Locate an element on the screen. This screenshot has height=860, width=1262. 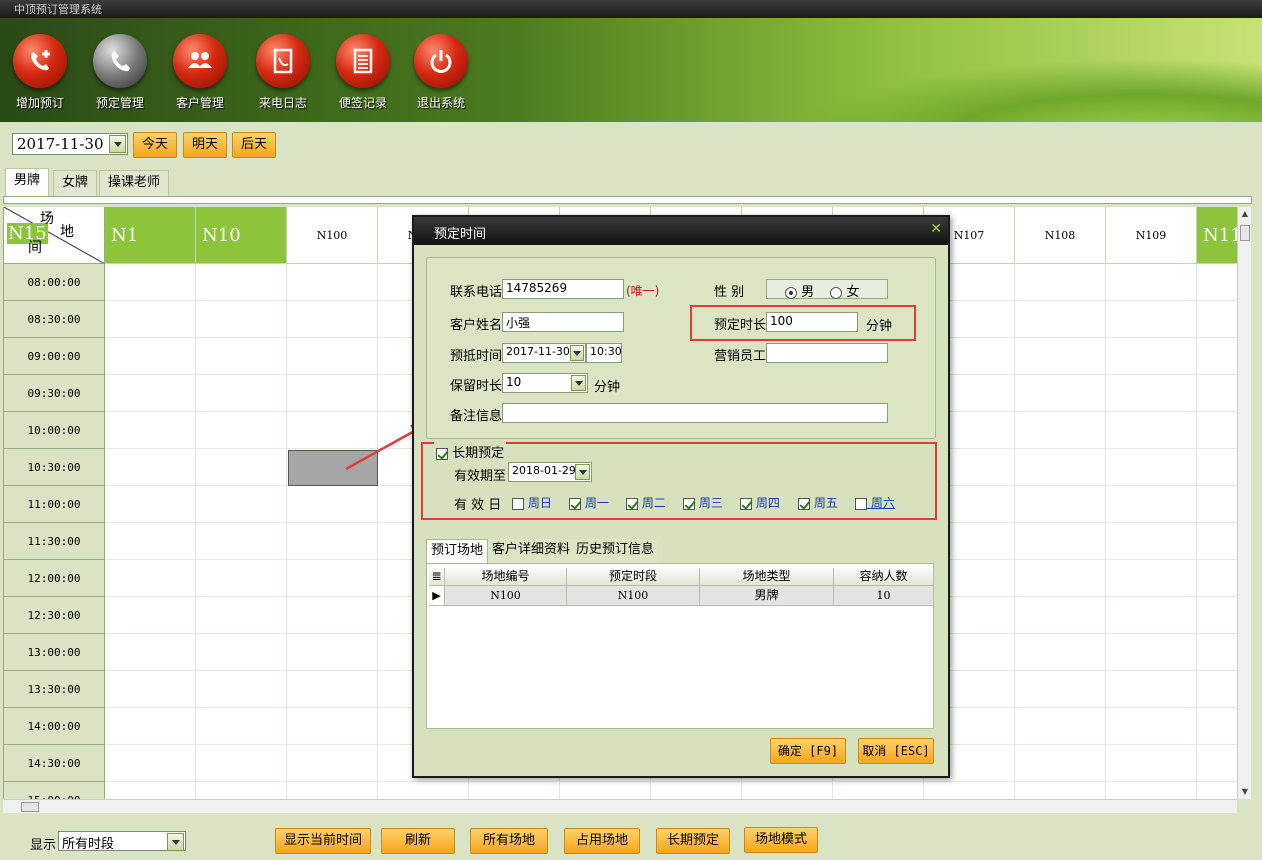
vertical-scrollbar: ▲ ▼ is located at coordinates (1244, 503).